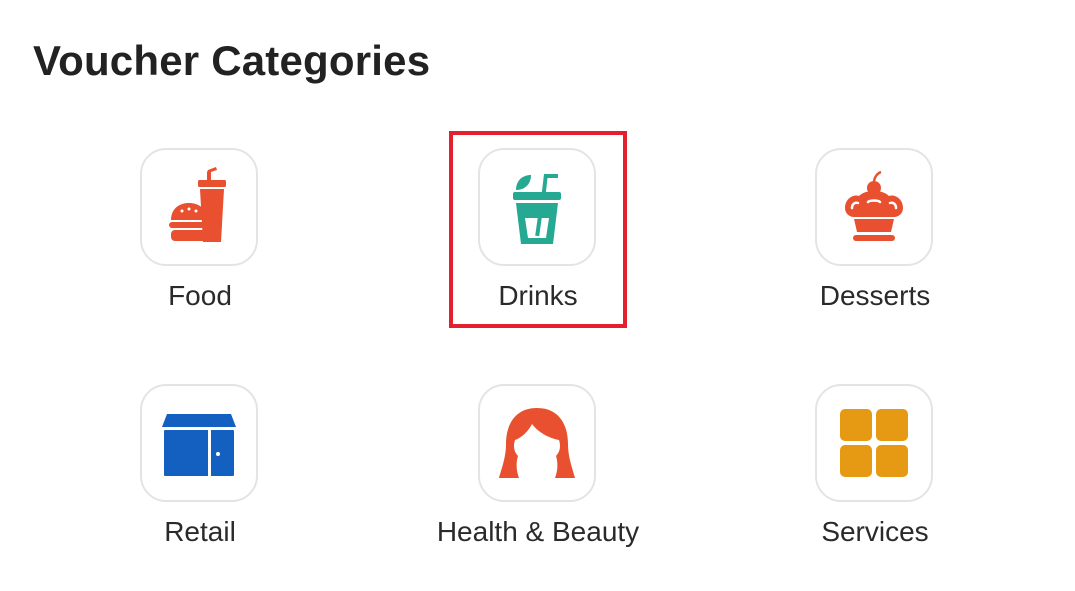  What do you see at coordinates (875, 295) in the screenshot?
I see `category-label: Desserts` at bounding box center [875, 295].